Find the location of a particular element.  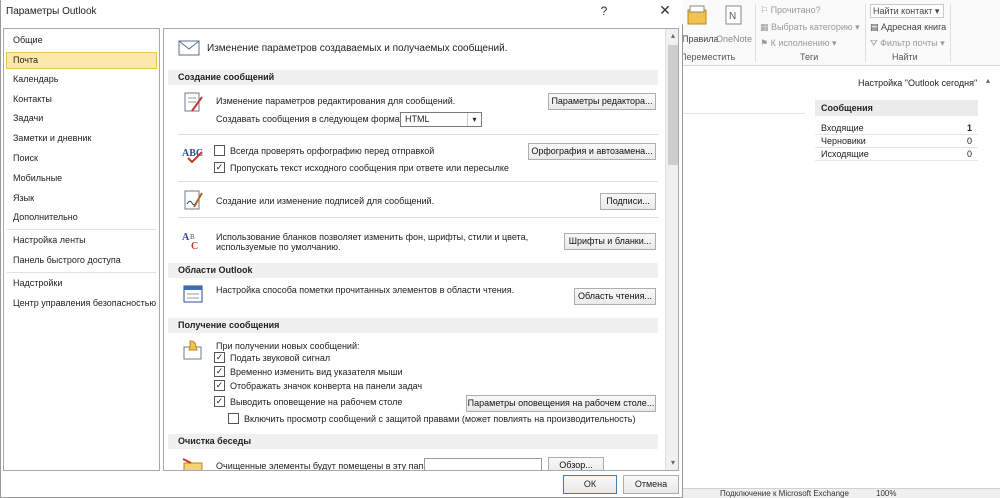

sidebar-item-advanced: Дополнительно is located at coordinates (81, 218).